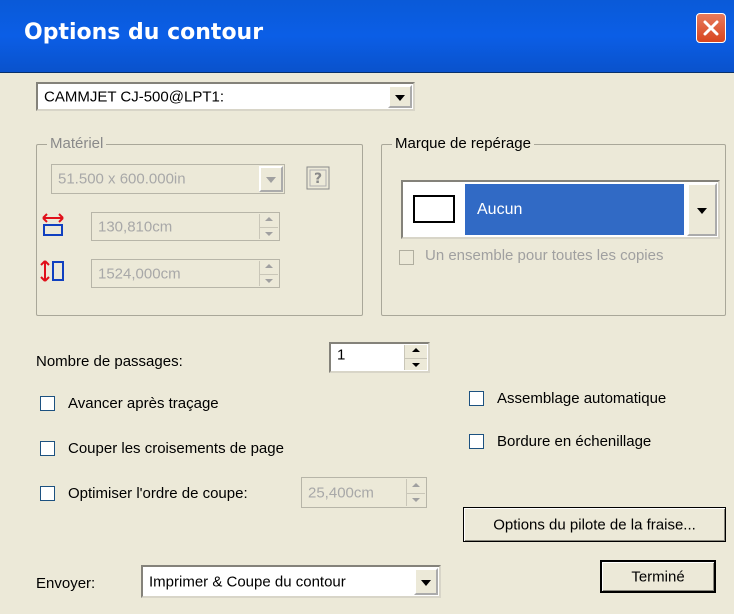 Image resolution: width=734 pixels, height=614 pixels. Describe the element at coordinates (185, 273) in the screenshot. I see `height-field: 1524,000cm` at that location.